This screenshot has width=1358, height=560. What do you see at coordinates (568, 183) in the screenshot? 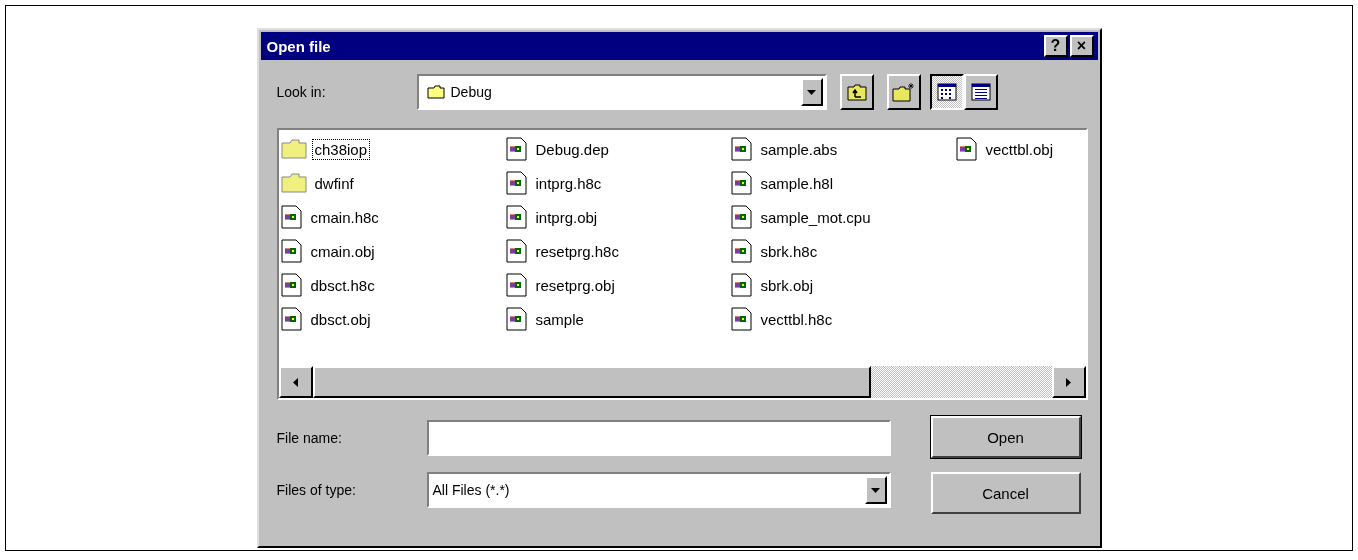
I see `file-name: intprg.h8c` at bounding box center [568, 183].